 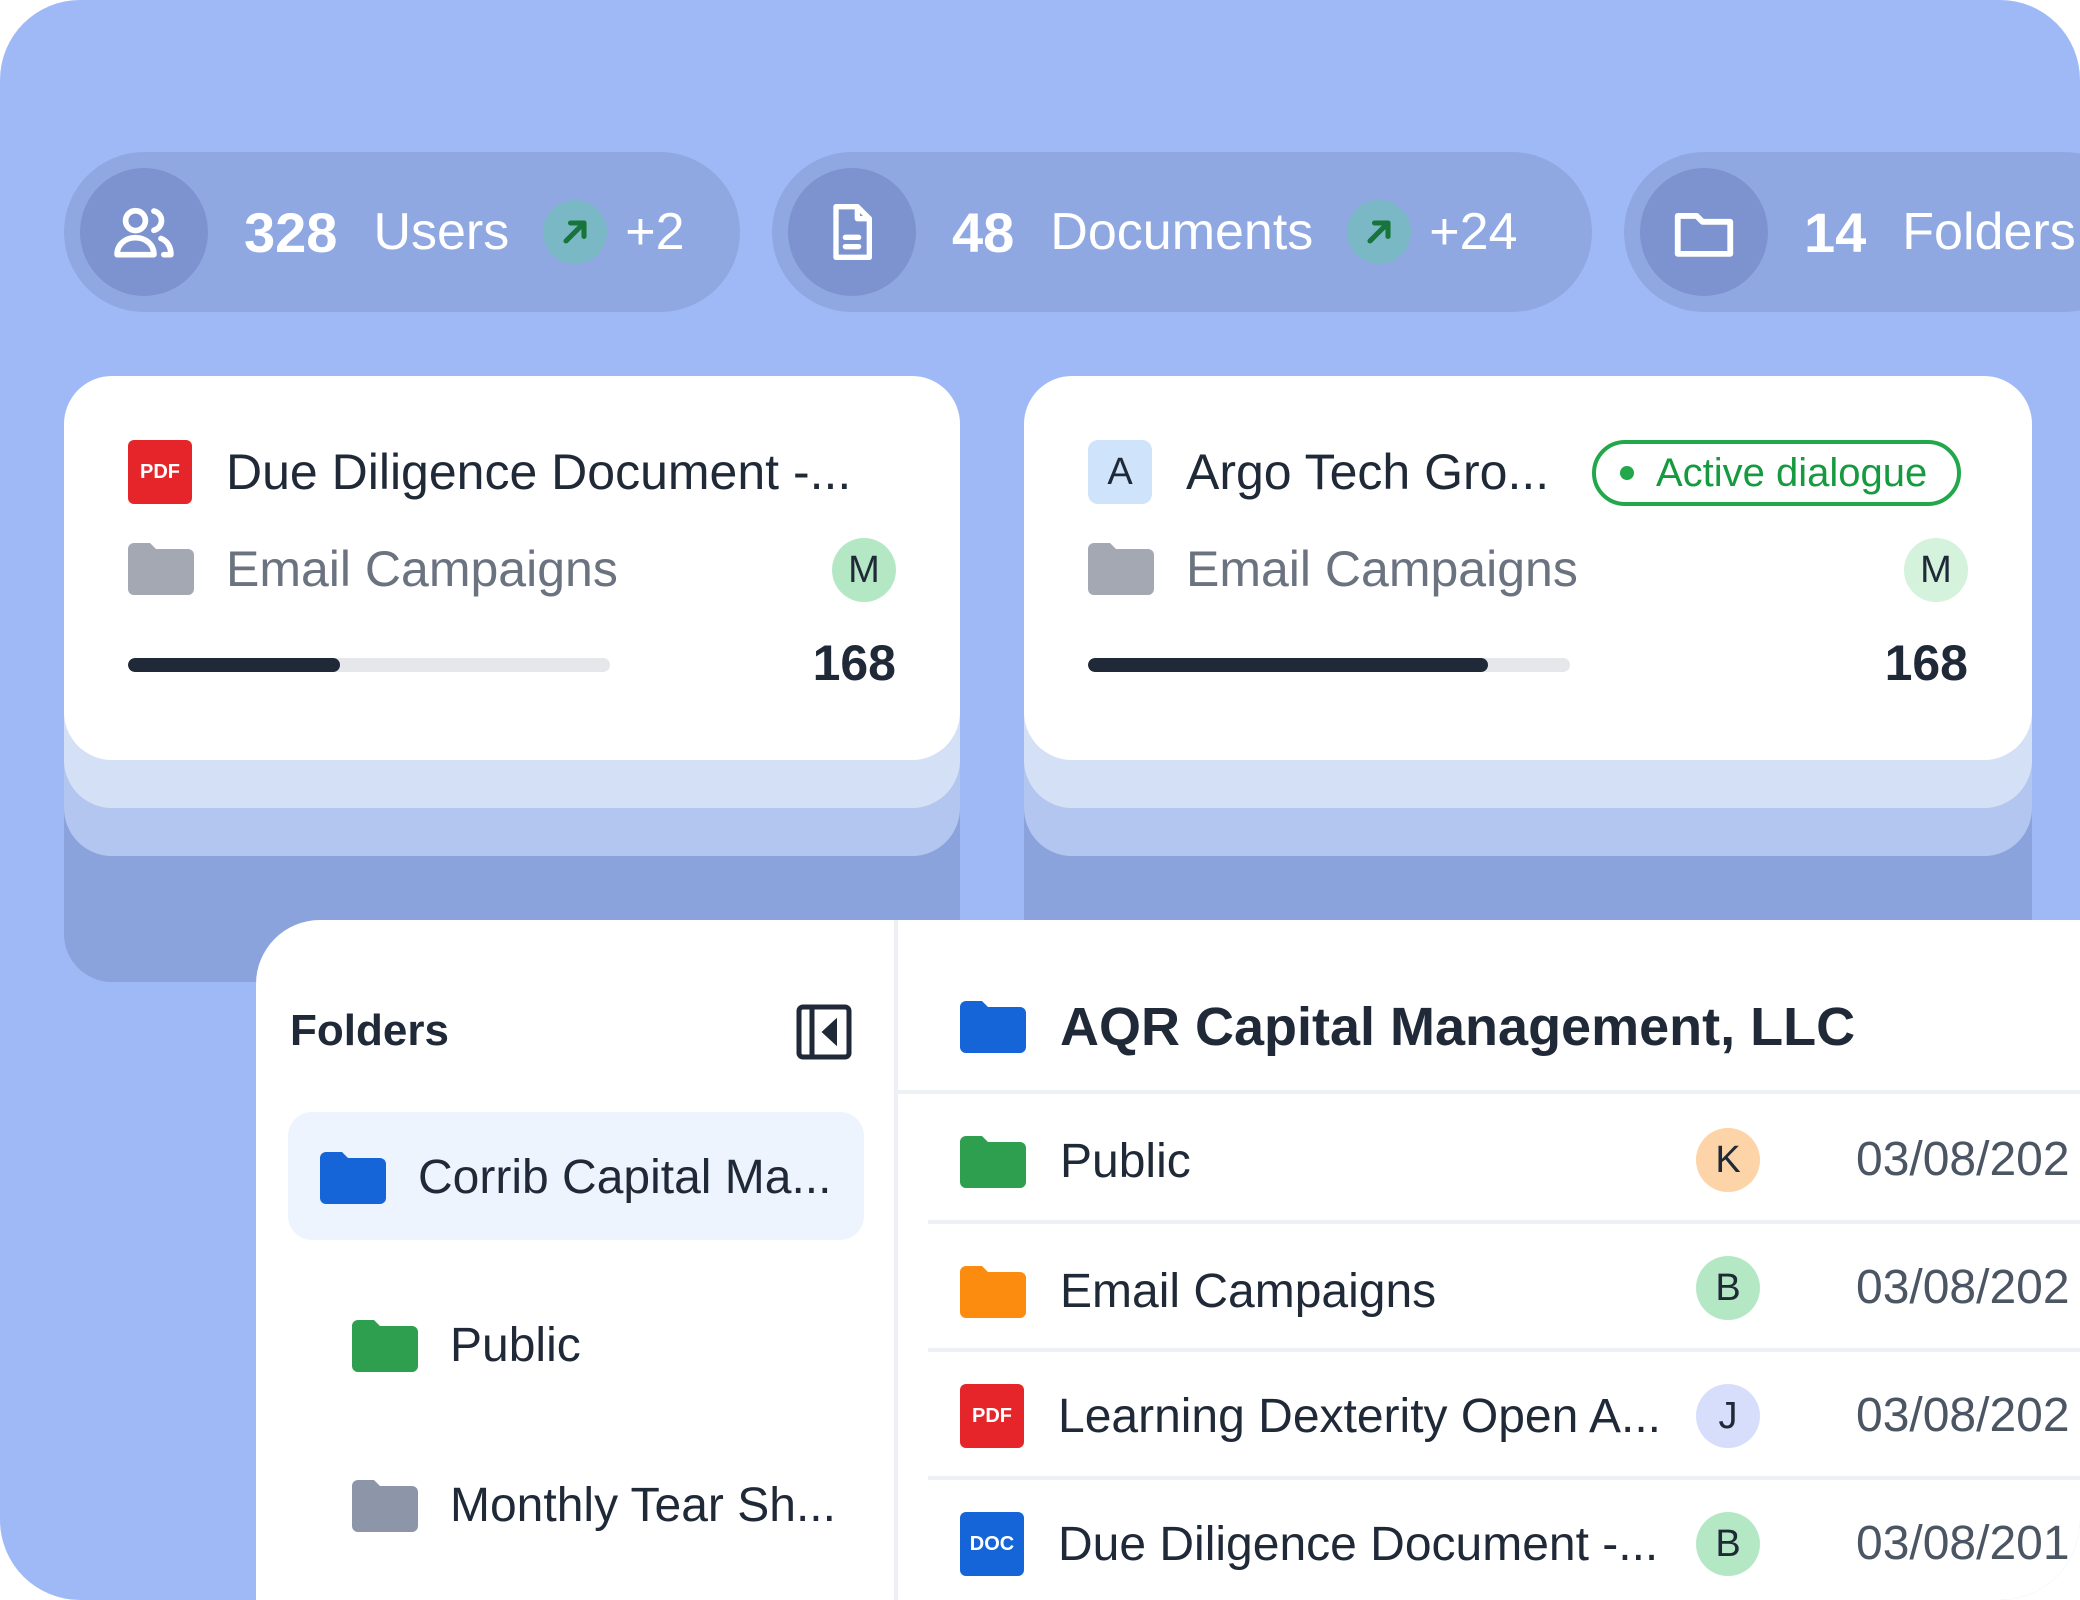 What do you see at coordinates (1963, 1543) in the screenshot?
I see `row-date: 03/08/201` at bounding box center [1963, 1543].